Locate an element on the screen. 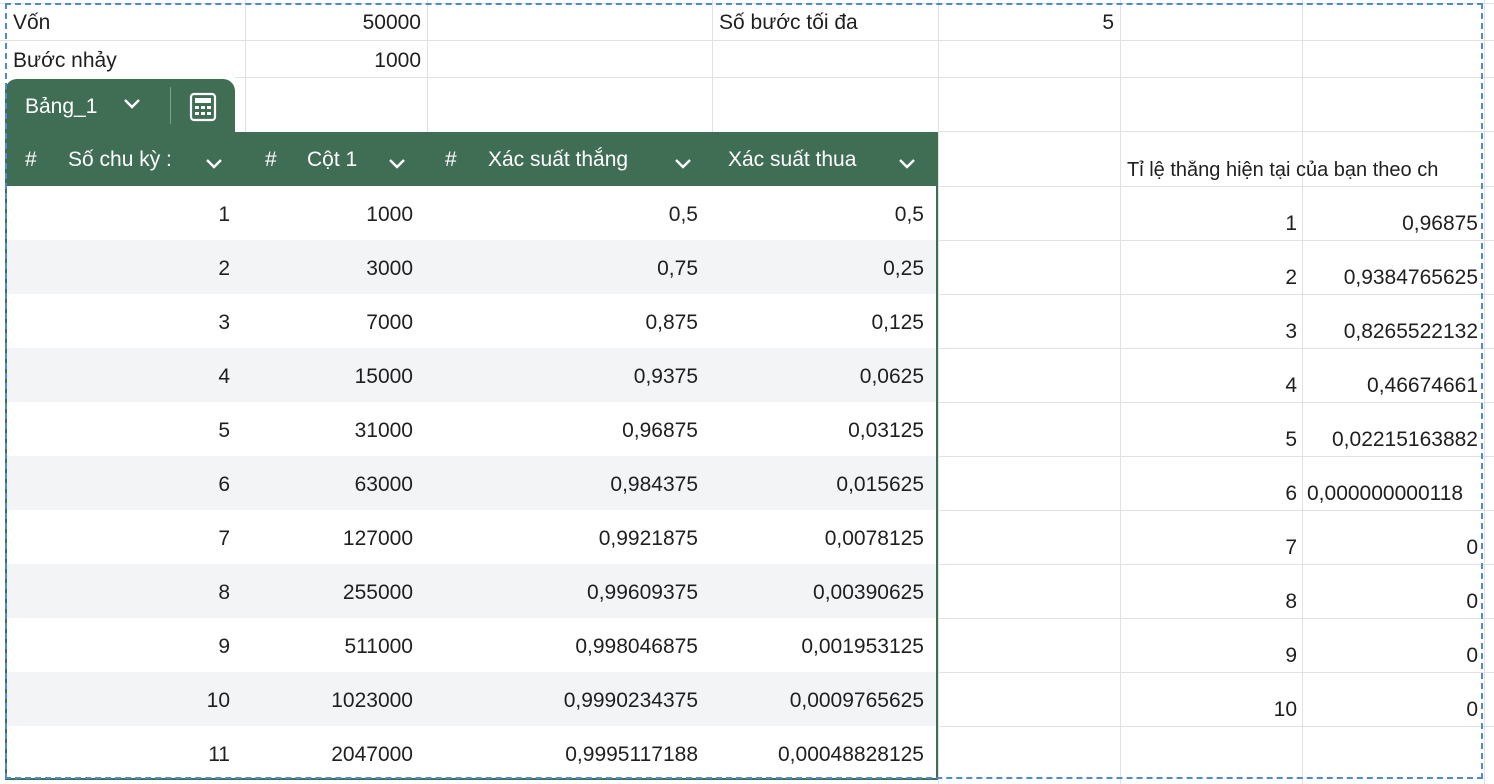  cell-xac-suat-thang: 0,9921875 is located at coordinates (563, 539).